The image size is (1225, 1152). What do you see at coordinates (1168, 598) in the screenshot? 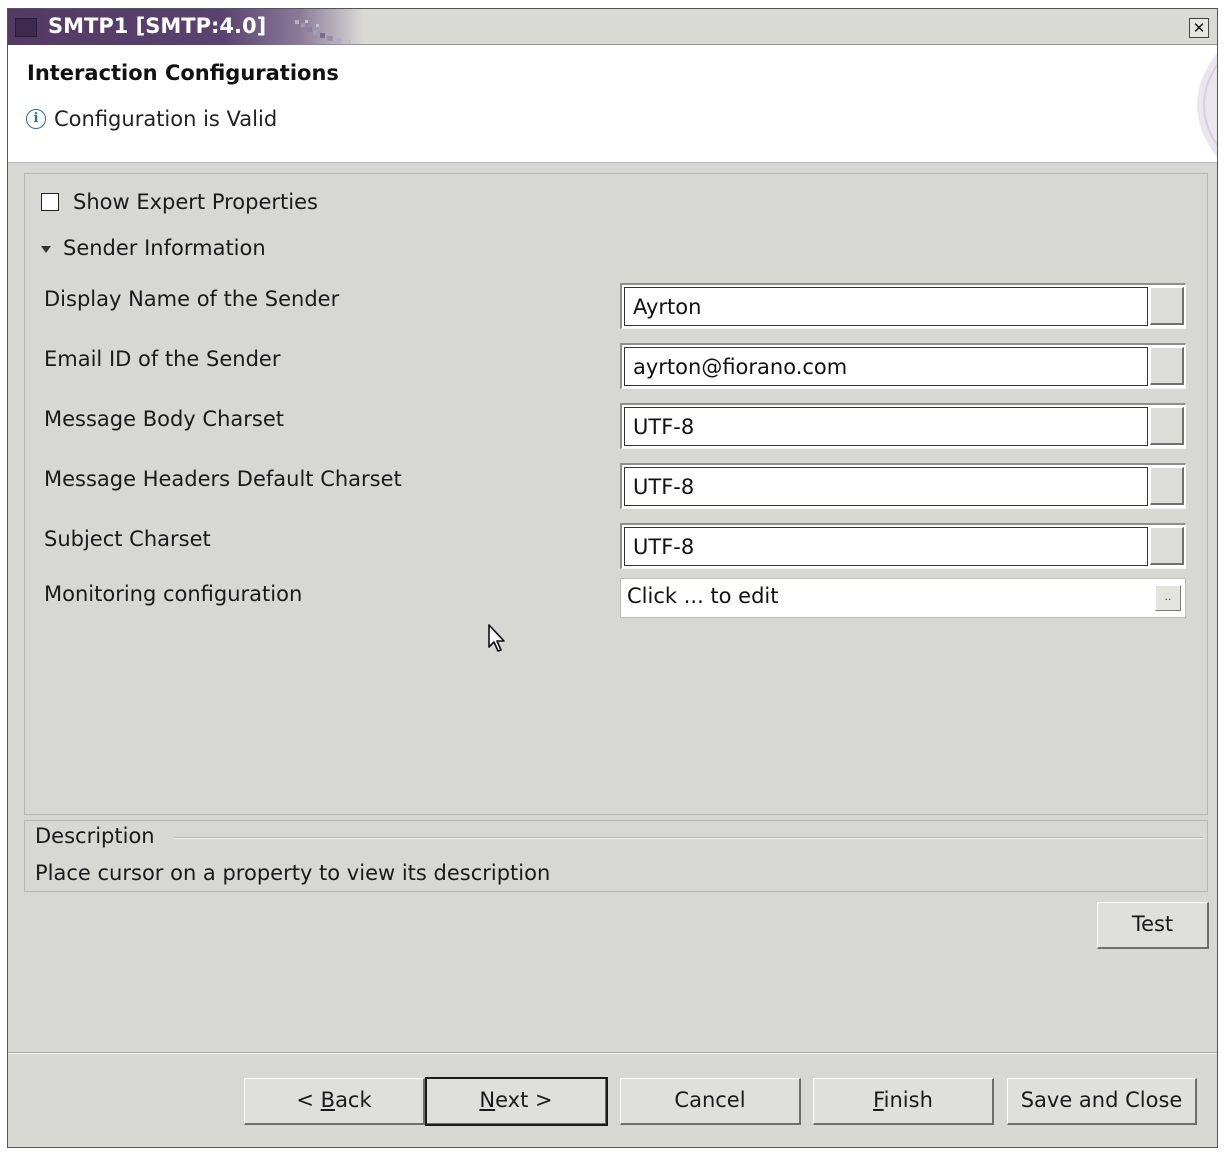
I see `ellipsis-button: ..` at bounding box center [1168, 598].